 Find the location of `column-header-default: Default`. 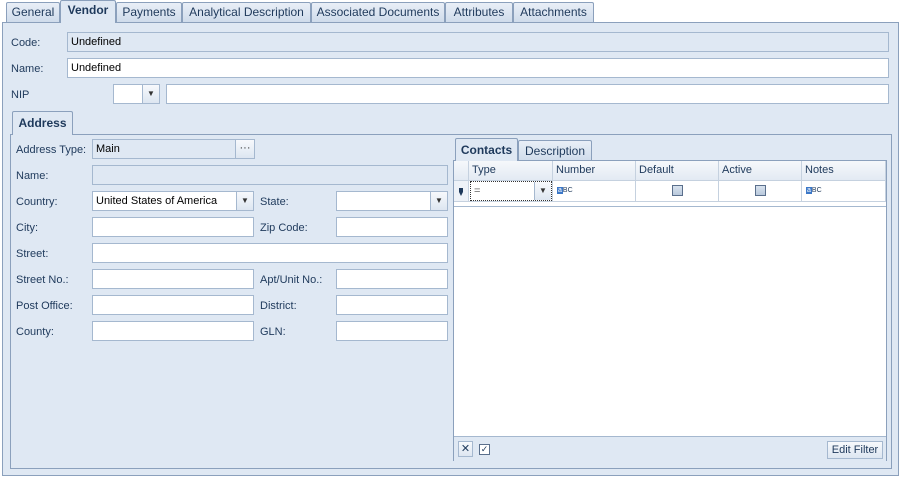

column-header-default: Default is located at coordinates (677, 171).